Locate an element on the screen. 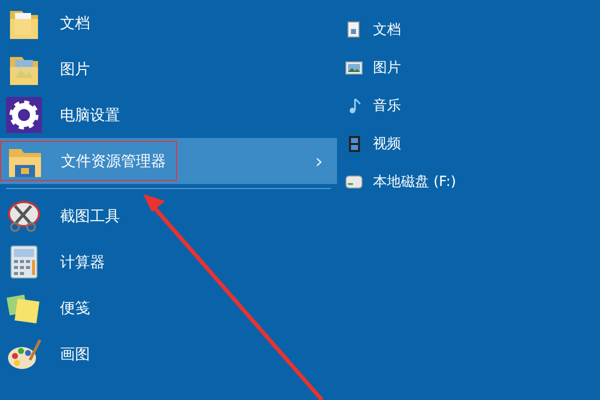 This screenshot has height=400, width=600. app-item: 电脑设置 is located at coordinates (168, 115).